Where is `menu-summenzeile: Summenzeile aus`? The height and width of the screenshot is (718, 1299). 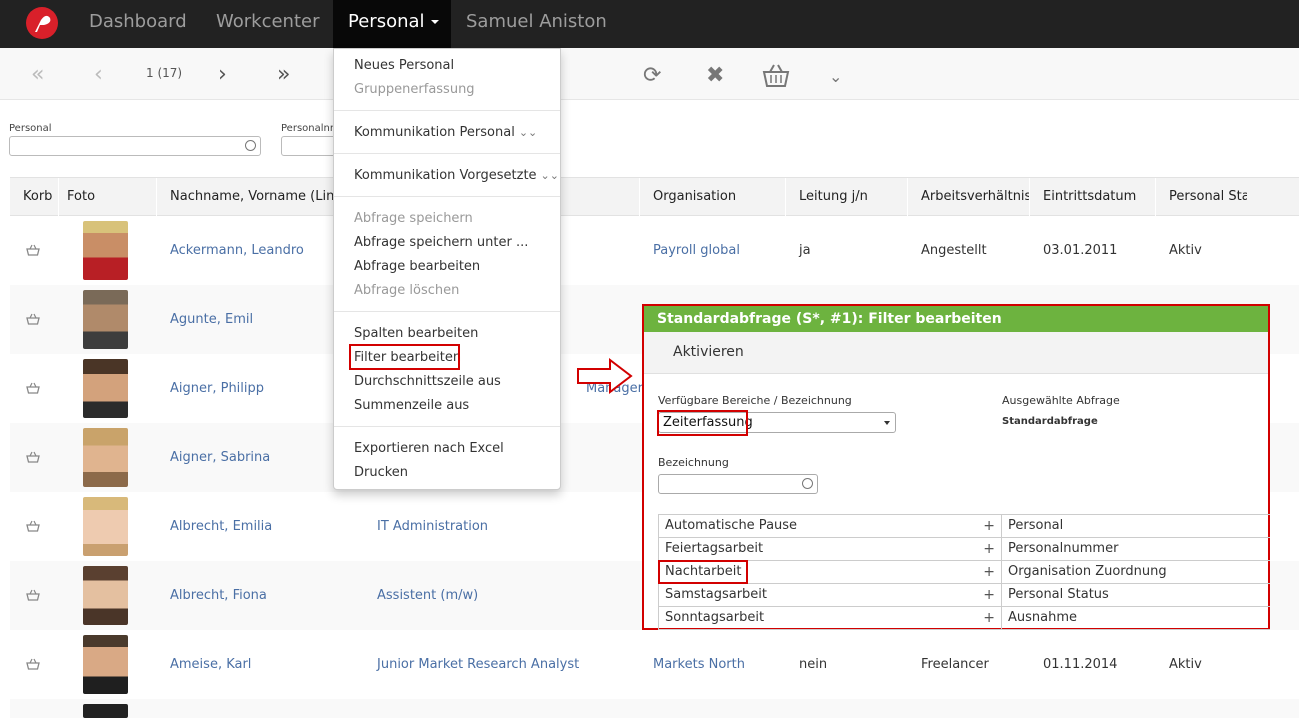
menu-summenzeile: Summenzeile aus is located at coordinates (411, 405).